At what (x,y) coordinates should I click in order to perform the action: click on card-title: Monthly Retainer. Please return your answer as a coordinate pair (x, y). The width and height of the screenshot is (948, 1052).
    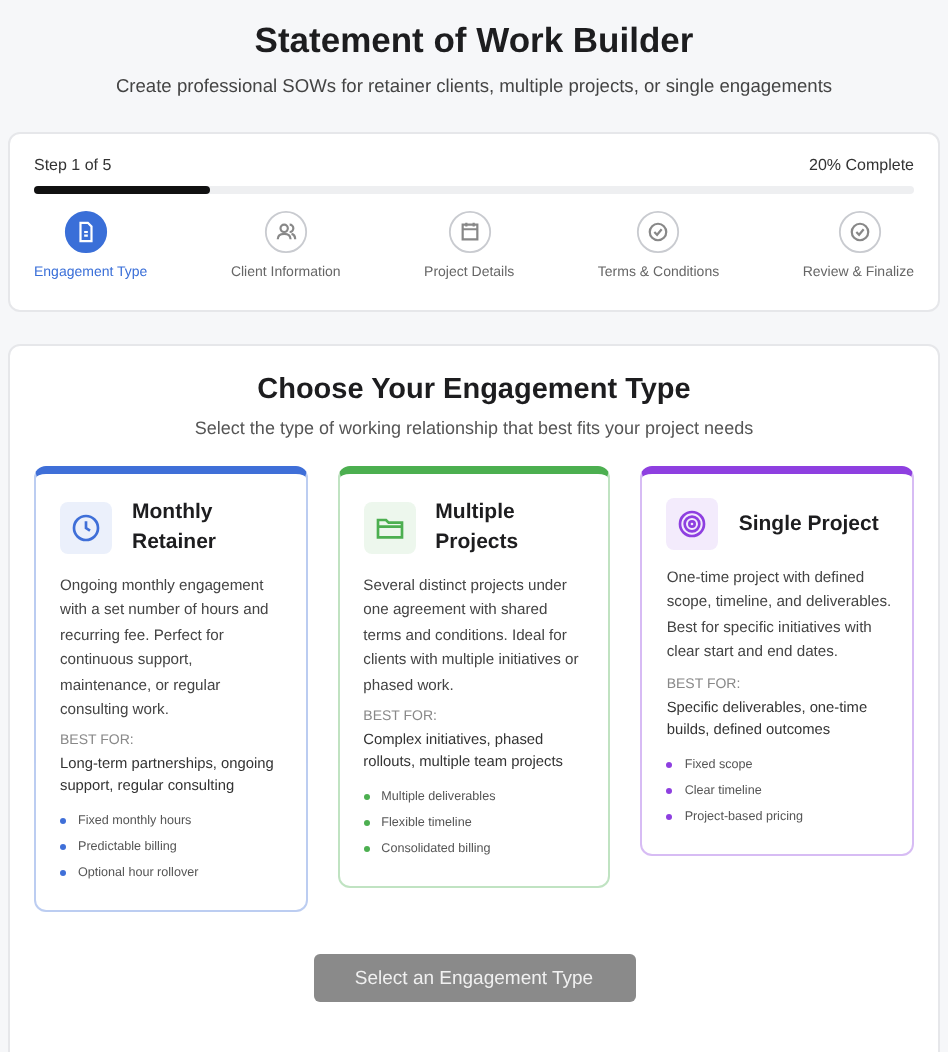
    Looking at the image, I should click on (175, 528).